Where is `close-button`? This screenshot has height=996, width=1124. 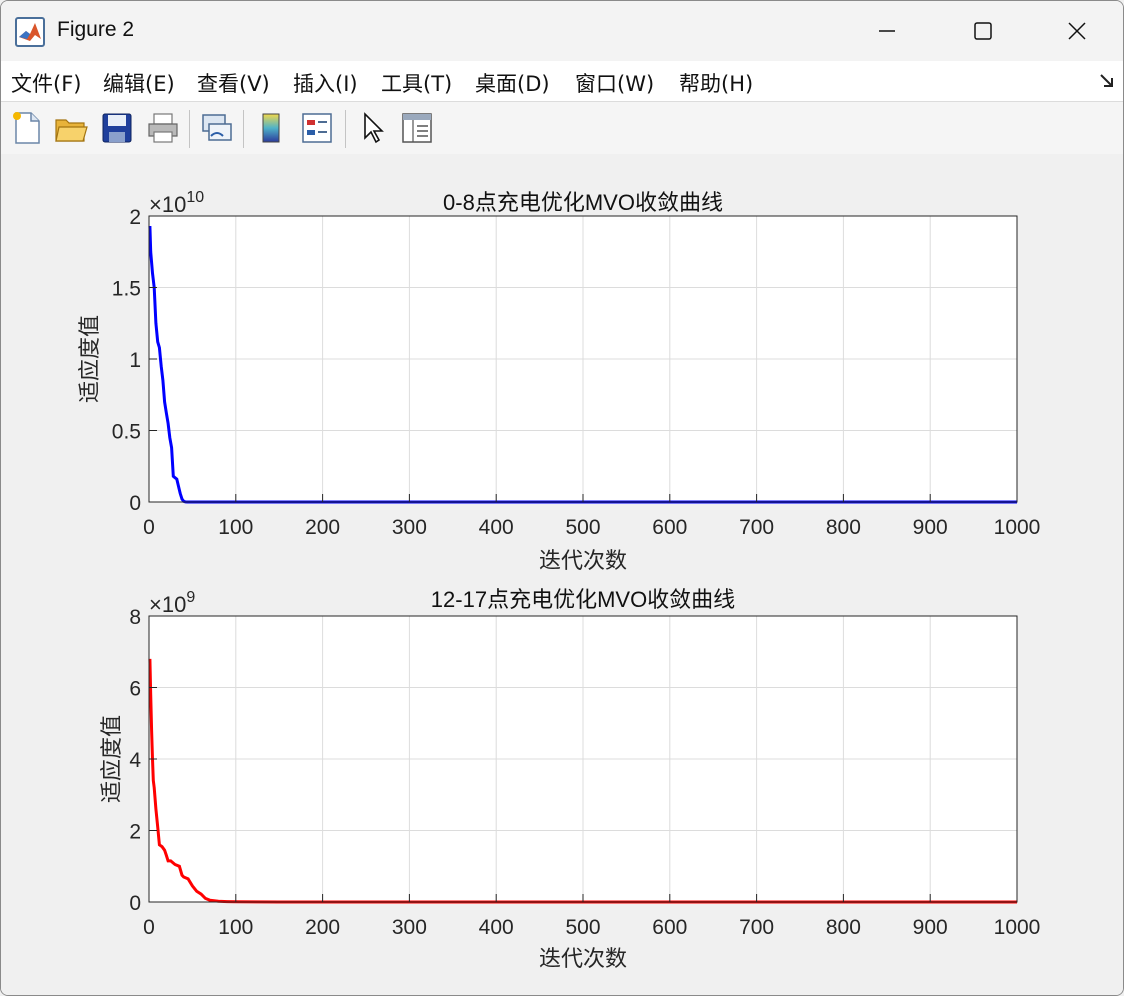
close-button is located at coordinates (1077, 31).